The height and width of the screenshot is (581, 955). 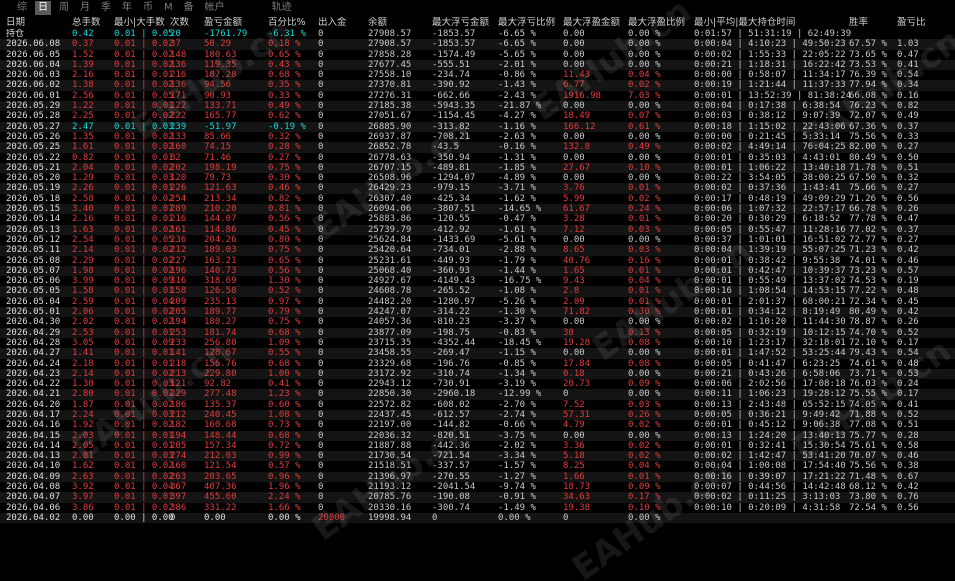 What do you see at coordinates (220, 322) in the screenshot?
I see `cell-pnl: 180.27` at bounding box center [220, 322].